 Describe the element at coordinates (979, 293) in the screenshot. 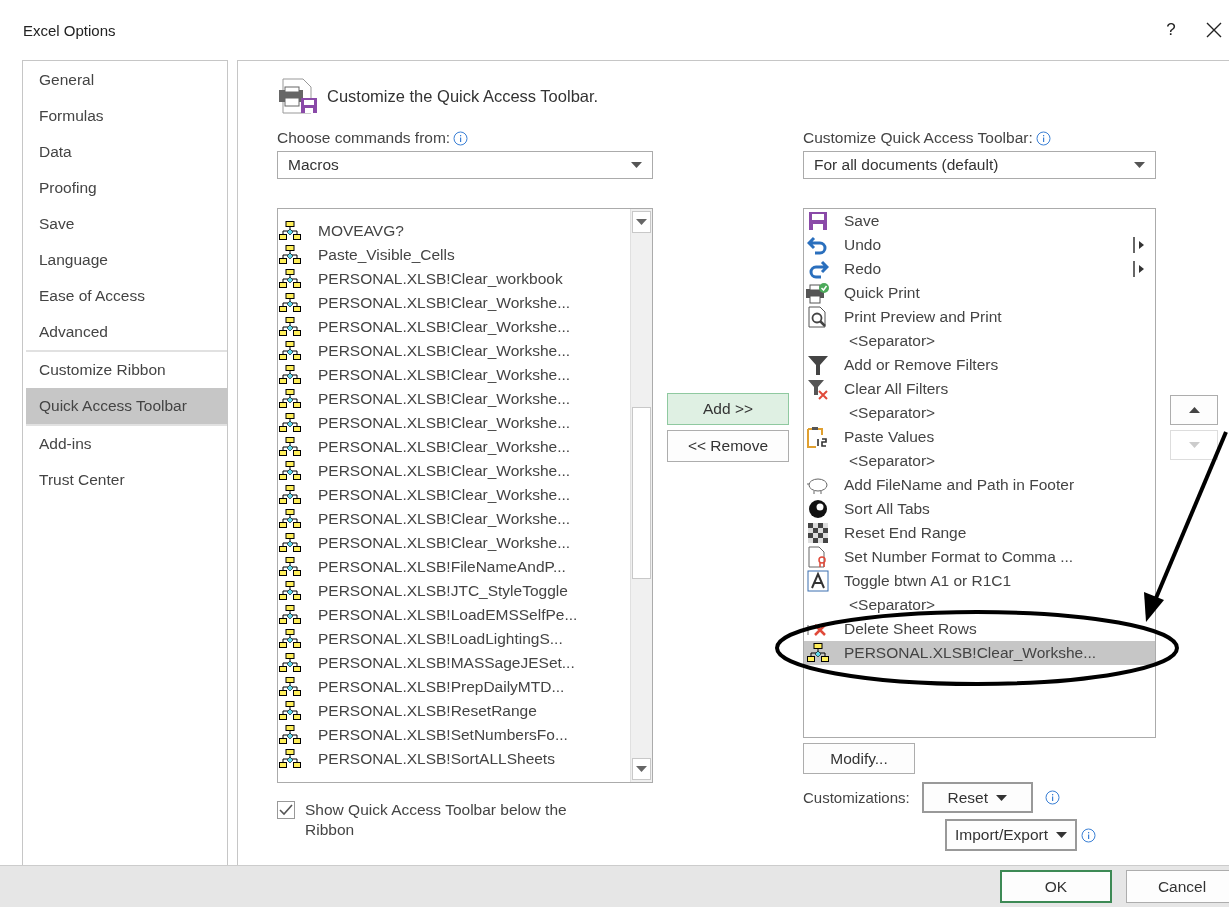

I see `toolbar-item: Quick Print` at that location.